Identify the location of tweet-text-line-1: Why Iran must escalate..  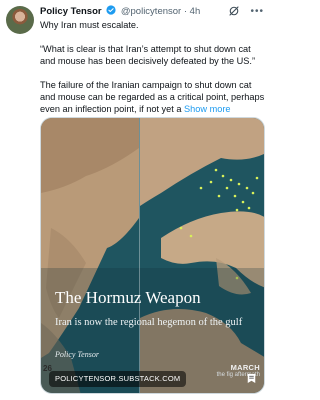
(89, 25).